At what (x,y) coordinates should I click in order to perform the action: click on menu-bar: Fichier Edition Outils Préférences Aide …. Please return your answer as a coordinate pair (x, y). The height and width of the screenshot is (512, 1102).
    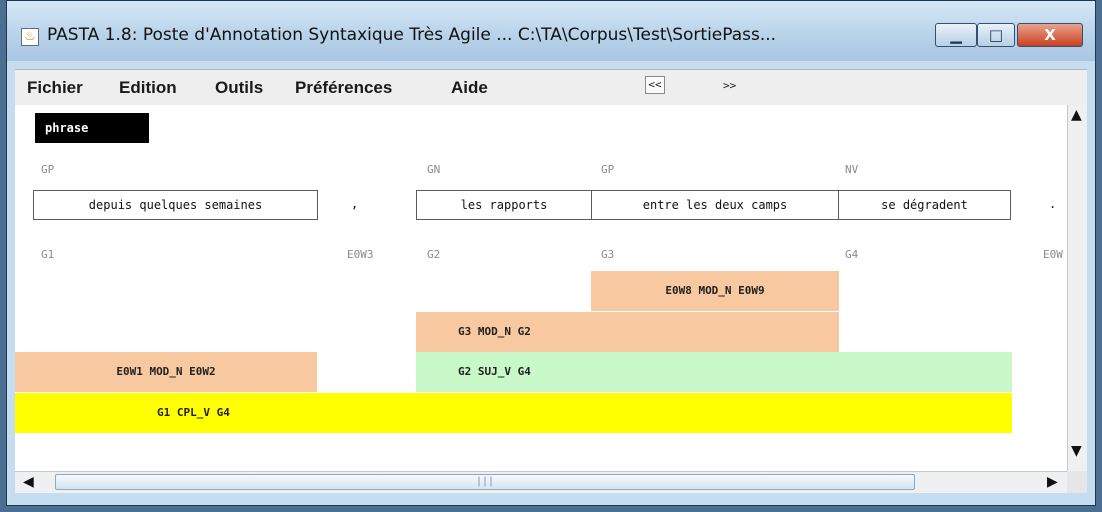
    Looking at the image, I should click on (551, 87).